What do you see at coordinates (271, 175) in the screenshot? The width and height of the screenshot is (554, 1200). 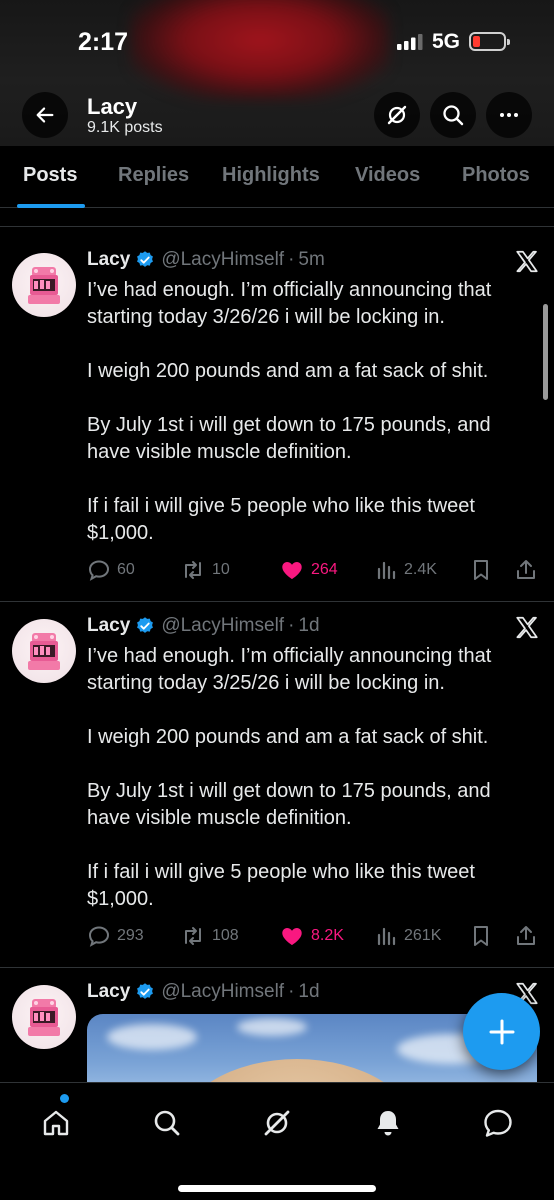 I see `tab-highlights: Highlights` at bounding box center [271, 175].